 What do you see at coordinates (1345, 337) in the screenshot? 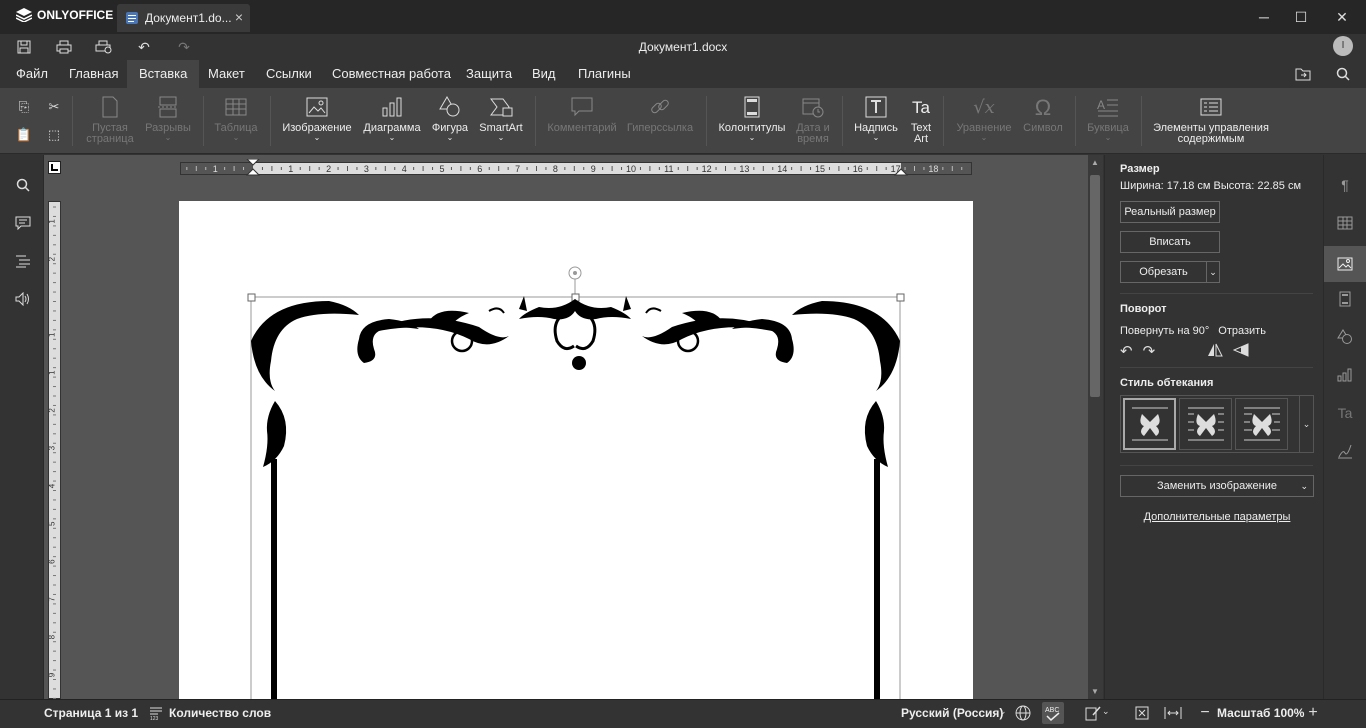
I see `shape-settings-icon` at bounding box center [1345, 337].